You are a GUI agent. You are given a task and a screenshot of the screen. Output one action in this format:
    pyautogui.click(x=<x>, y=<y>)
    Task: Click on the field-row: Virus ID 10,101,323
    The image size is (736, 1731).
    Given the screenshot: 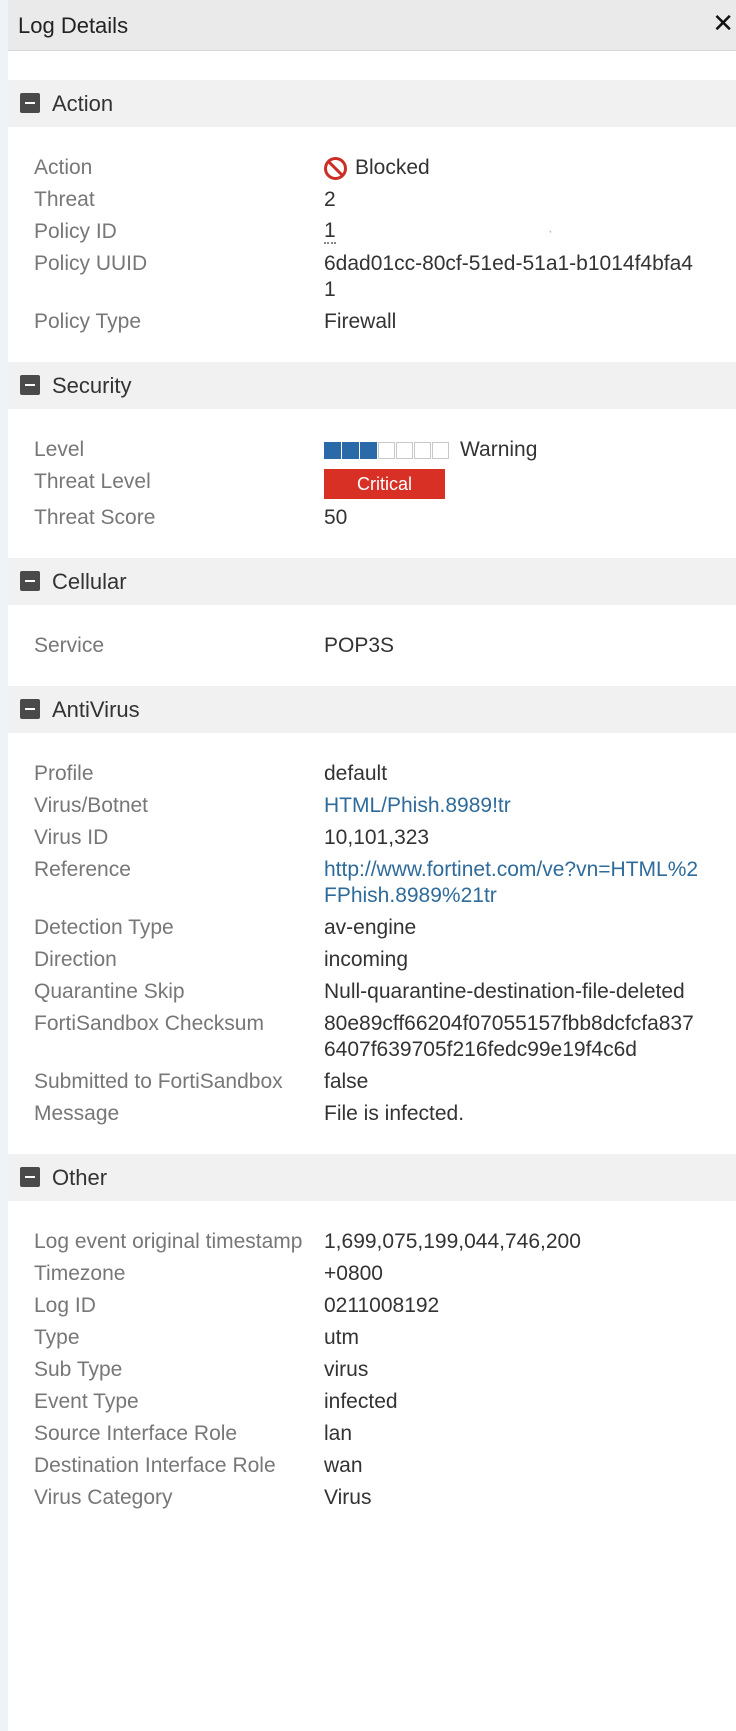 What is the action you would take?
    pyautogui.click(x=372, y=838)
    